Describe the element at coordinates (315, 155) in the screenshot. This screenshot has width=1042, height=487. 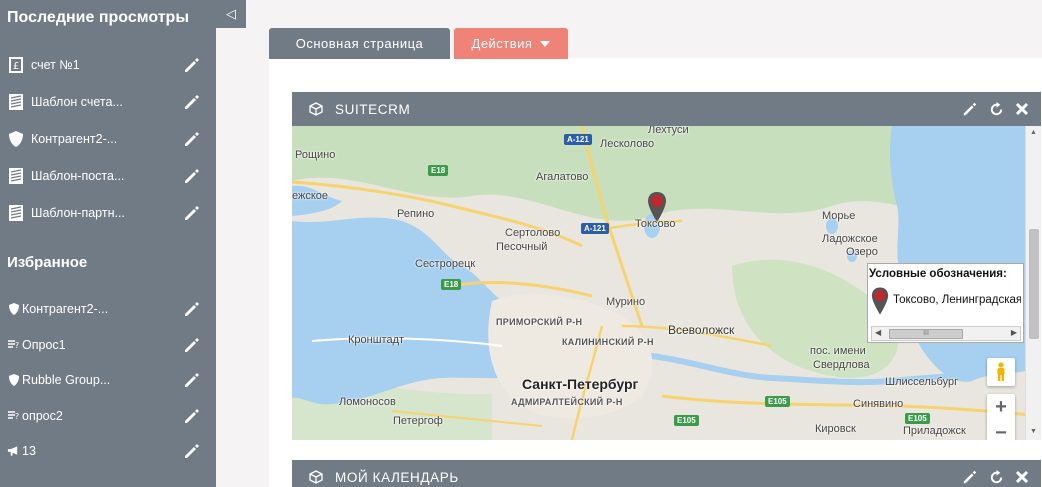
I see `map-label: Рощино` at that location.